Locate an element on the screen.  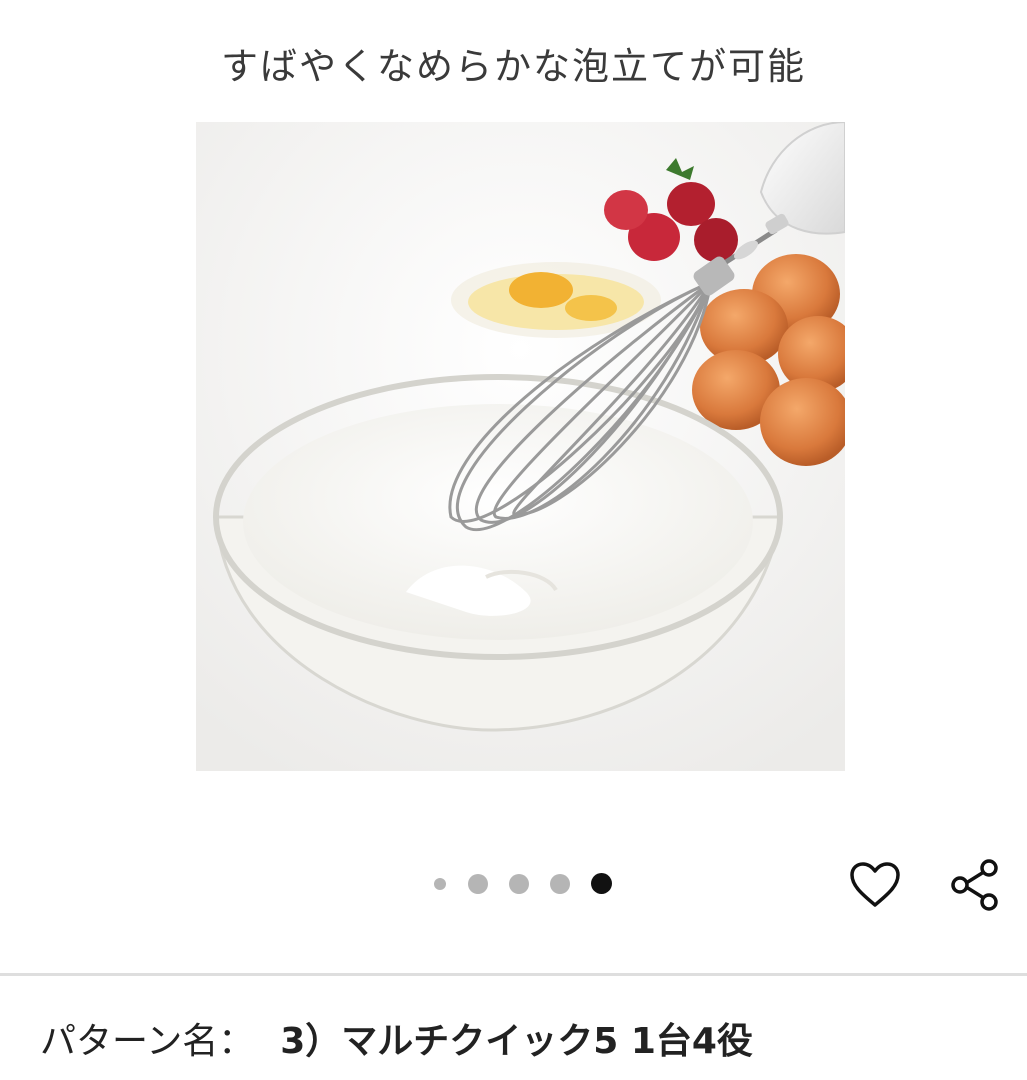
pattern-value: 3）マルチクイック5 1台4役 is located at coordinates (516, 1041).